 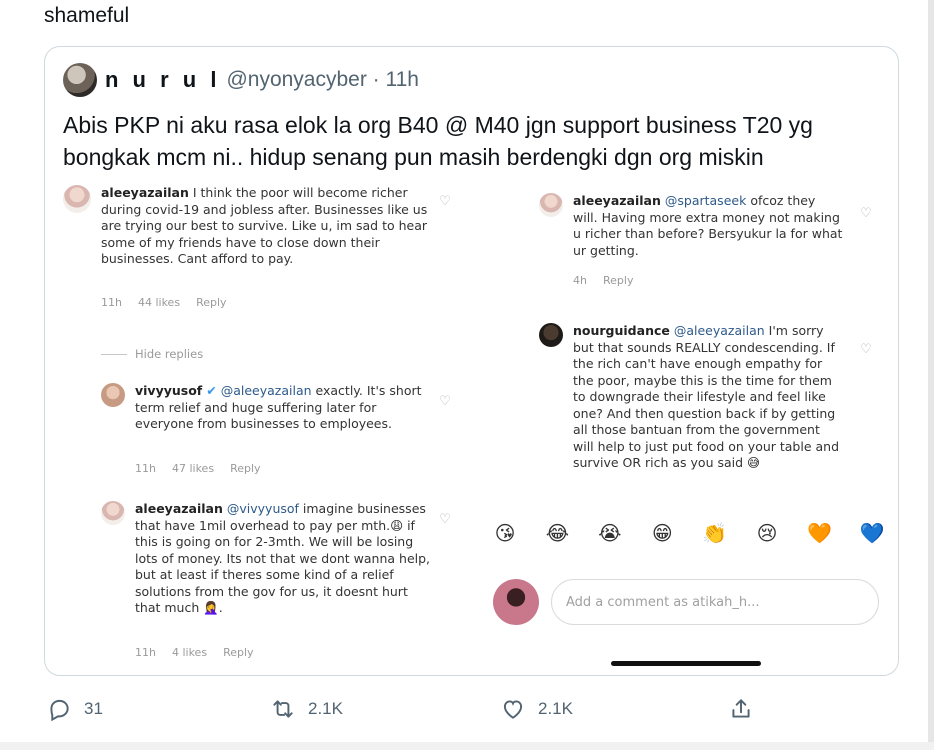 What do you see at coordinates (283, 709) in the screenshot?
I see `retweet-icon` at bounding box center [283, 709].